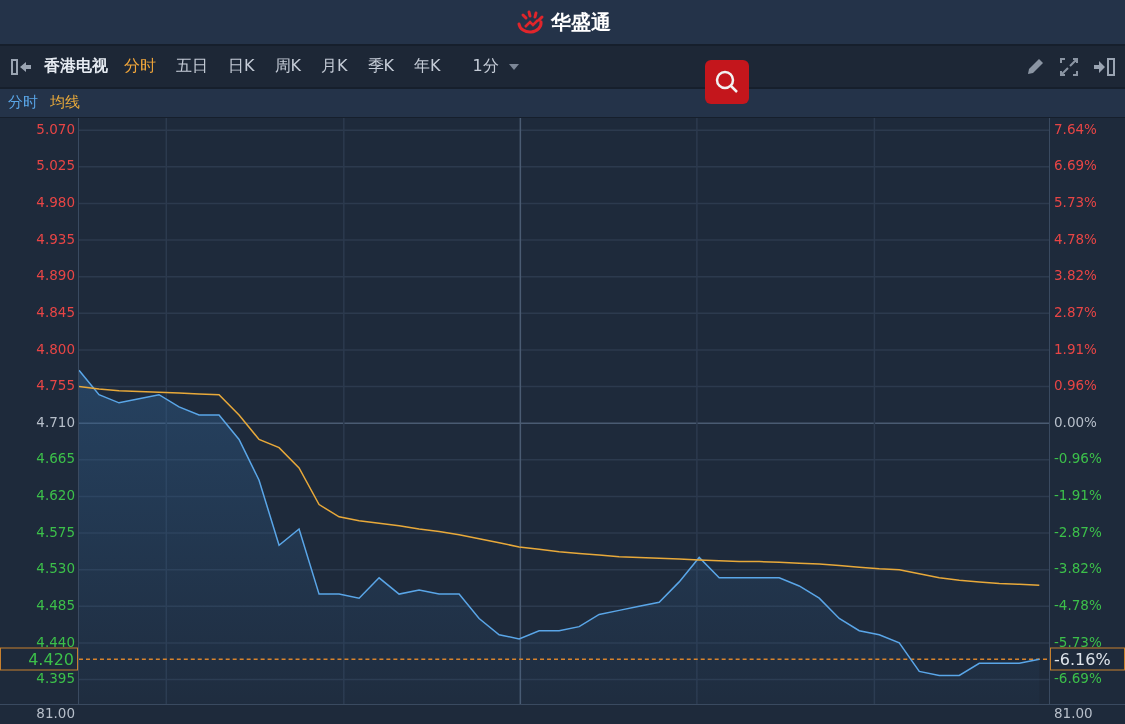 This screenshot has height=724, width=1125. Describe the element at coordinates (55, 532) in the screenshot. I see `price-axis-label: 4.575` at that location.